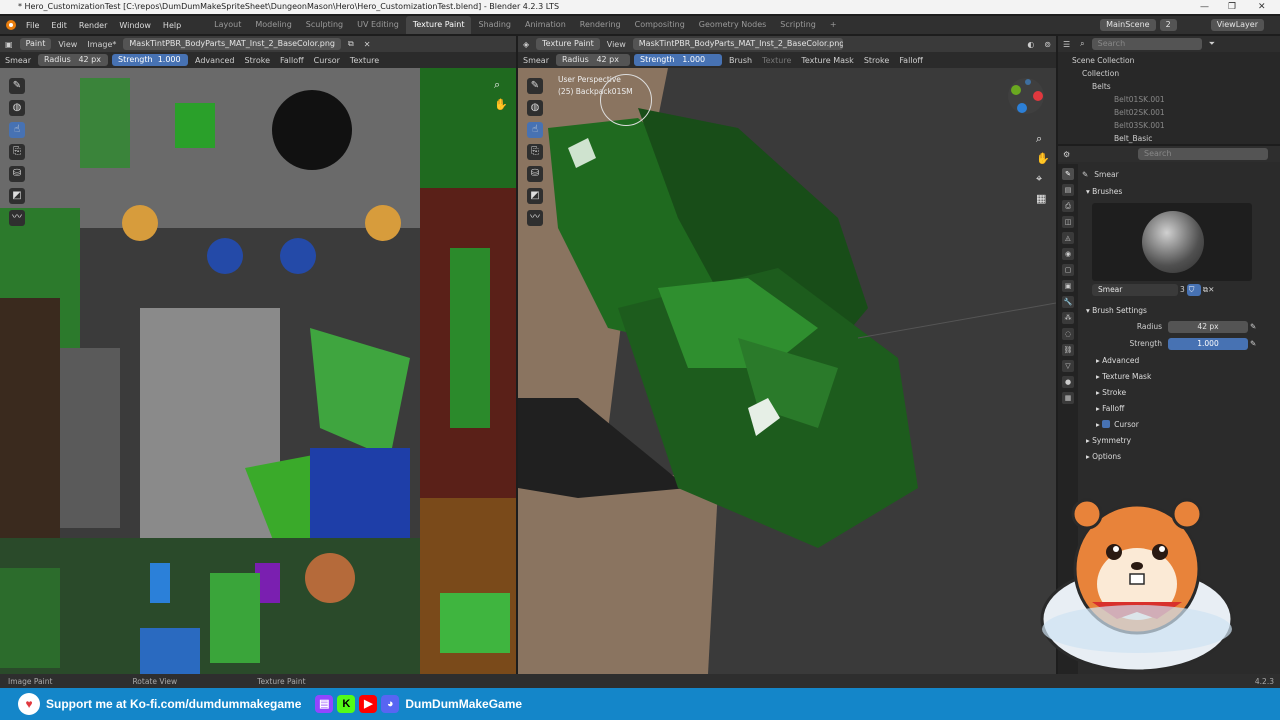  I want to click on subpanel-stroke: ▸ Stroke, so click(1180, 392).